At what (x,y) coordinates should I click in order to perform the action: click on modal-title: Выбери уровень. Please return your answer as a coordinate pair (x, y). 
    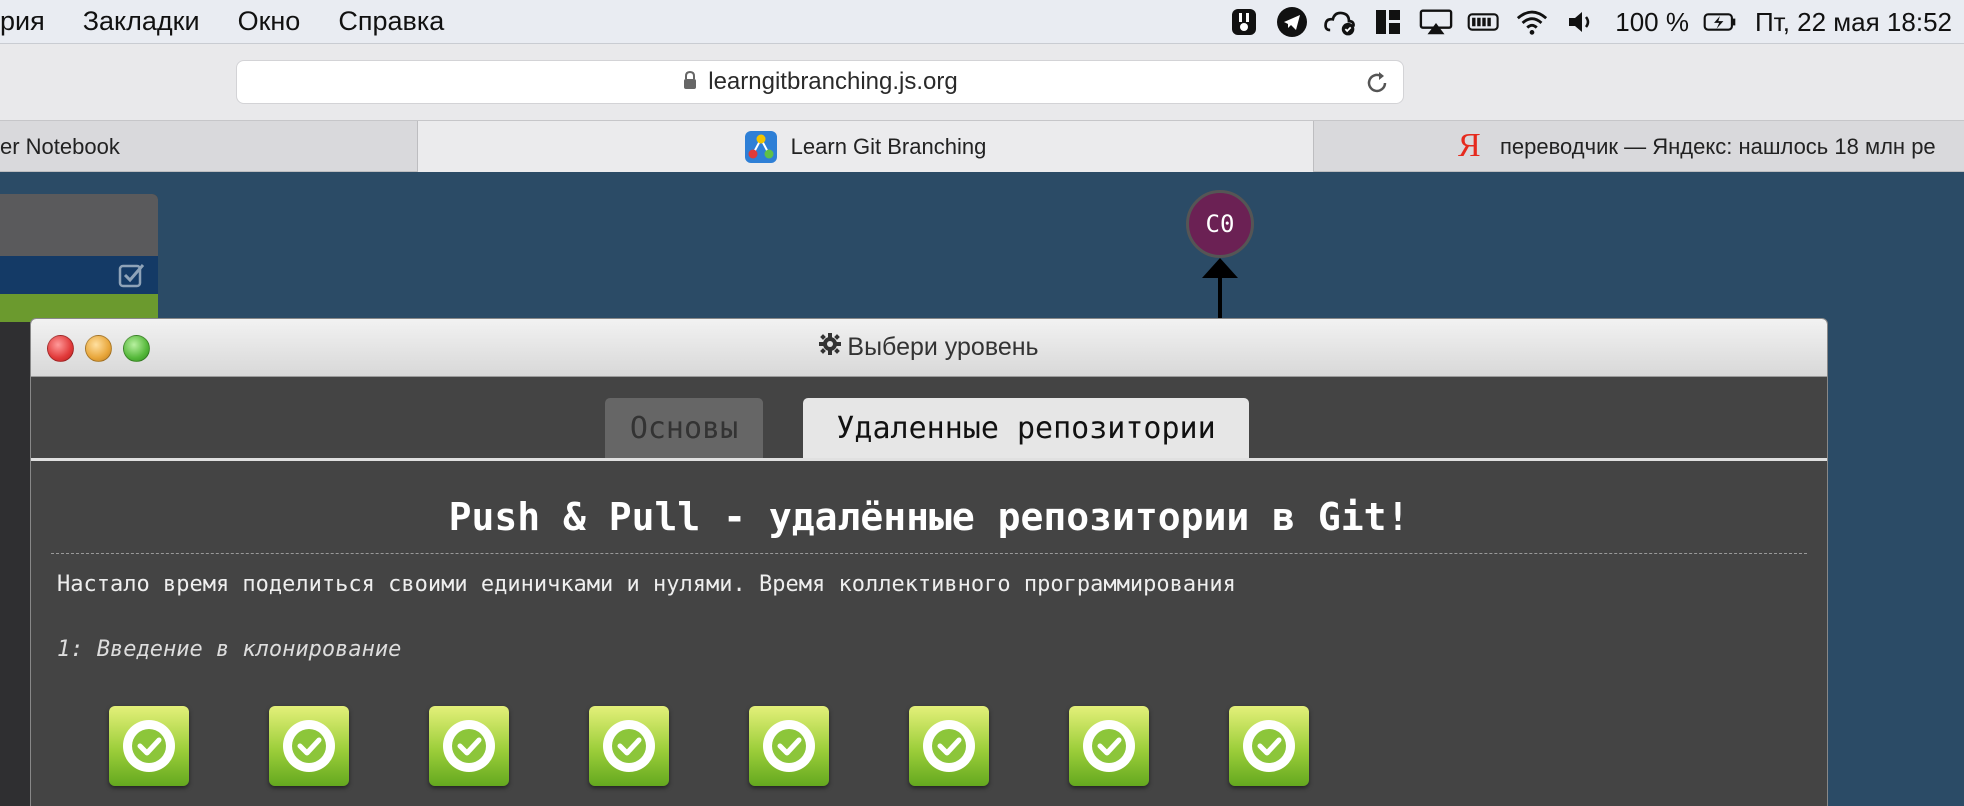
    Looking at the image, I should click on (929, 347).